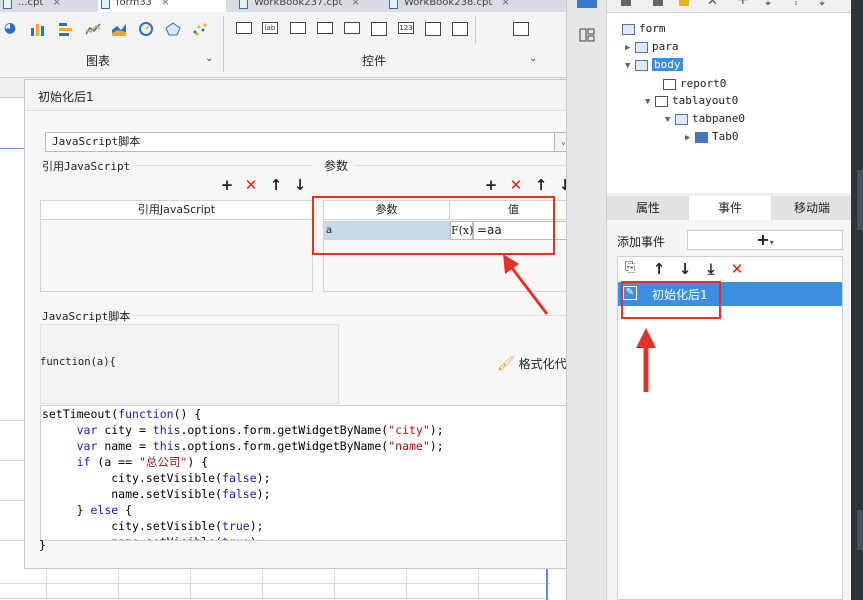 Image resolution: width=863 pixels, height=600 pixels. What do you see at coordinates (658, 3) in the screenshot?
I see `paste-icon` at bounding box center [658, 3].